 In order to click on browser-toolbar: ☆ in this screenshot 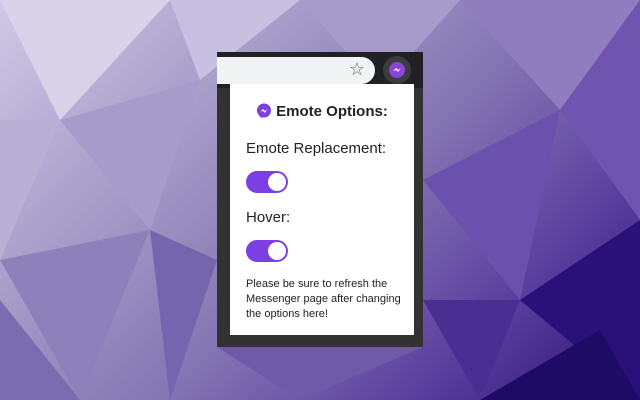, I will do `click(320, 70)`.